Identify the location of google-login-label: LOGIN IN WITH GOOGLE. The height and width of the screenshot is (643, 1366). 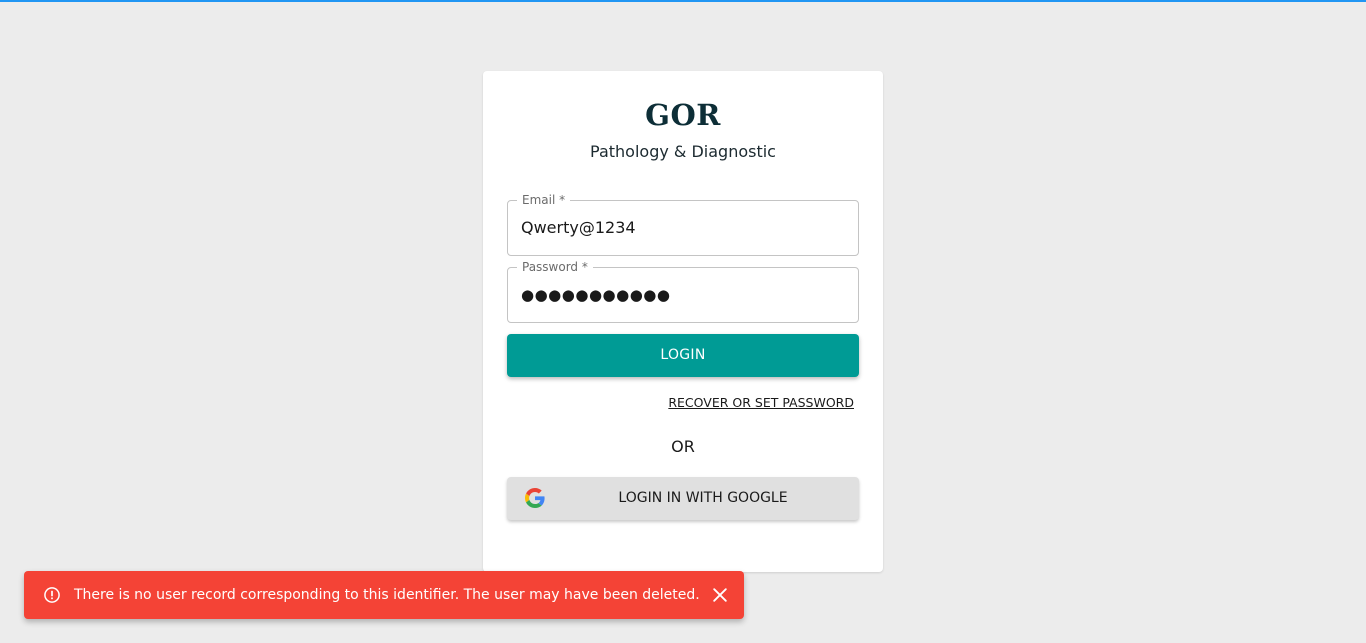
(703, 498).